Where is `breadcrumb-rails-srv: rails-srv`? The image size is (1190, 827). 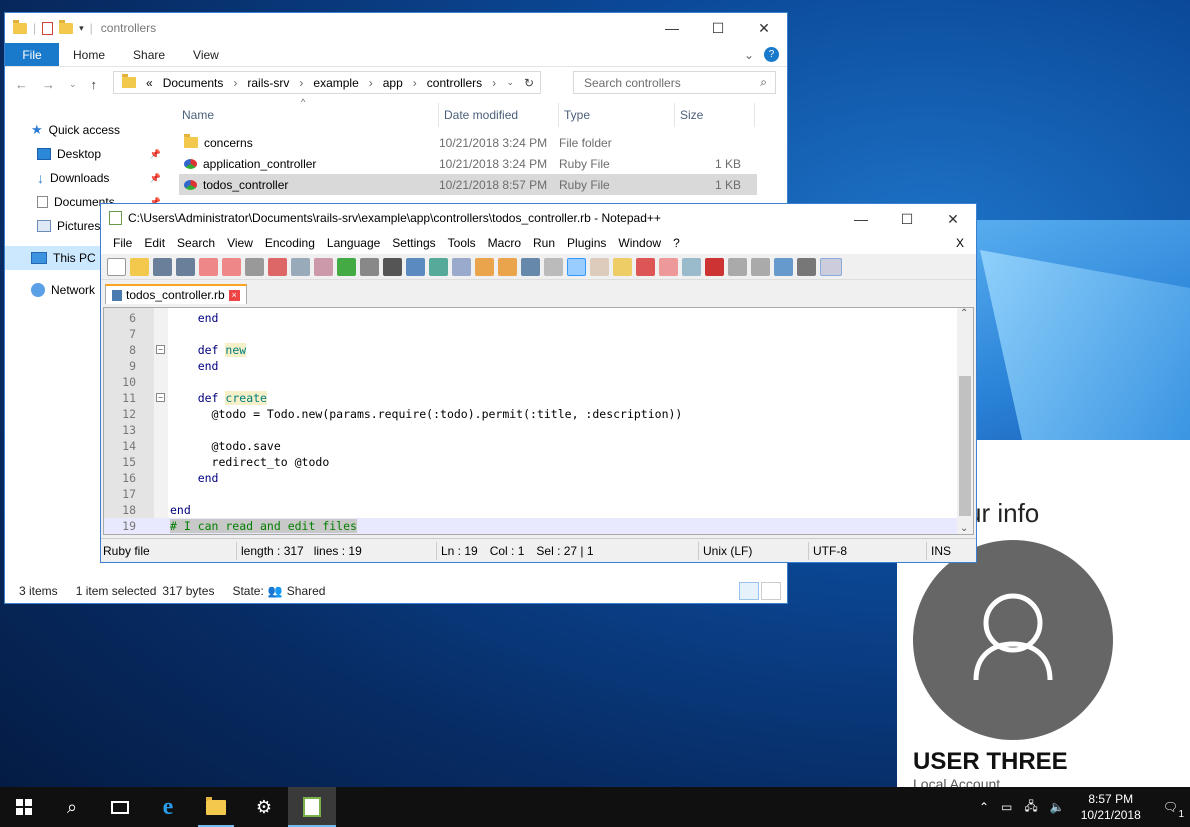 breadcrumb-rails-srv: rails-srv is located at coordinates (268, 83).